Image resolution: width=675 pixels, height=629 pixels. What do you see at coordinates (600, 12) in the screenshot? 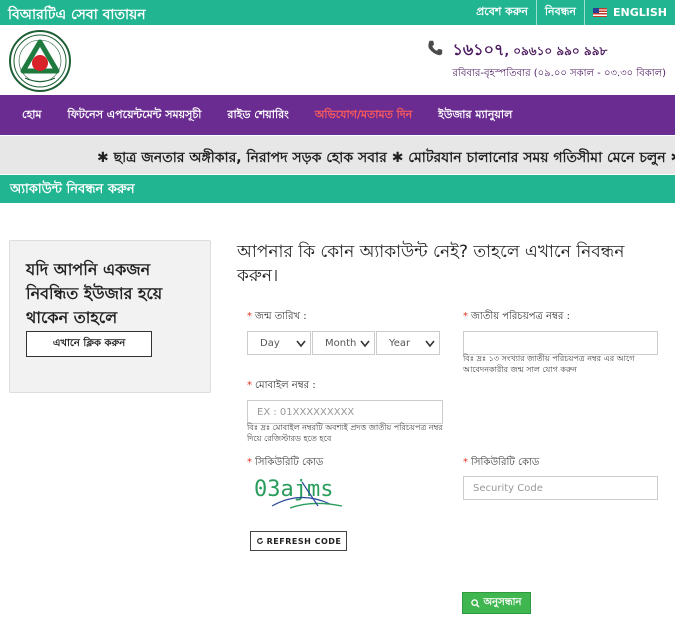
I see `us-flag-icon` at bounding box center [600, 12].